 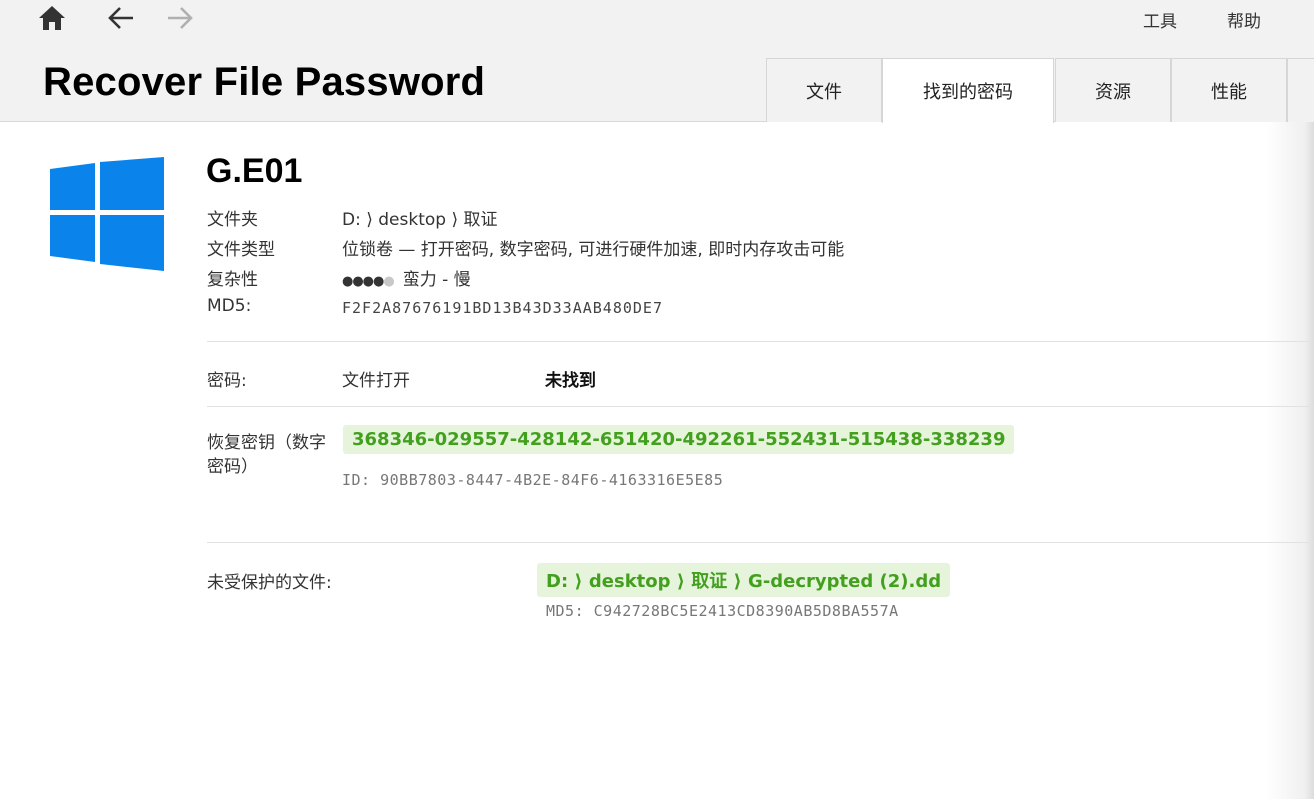 What do you see at coordinates (1160, 19) in the screenshot?
I see `menu-tools: 工具` at bounding box center [1160, 19].